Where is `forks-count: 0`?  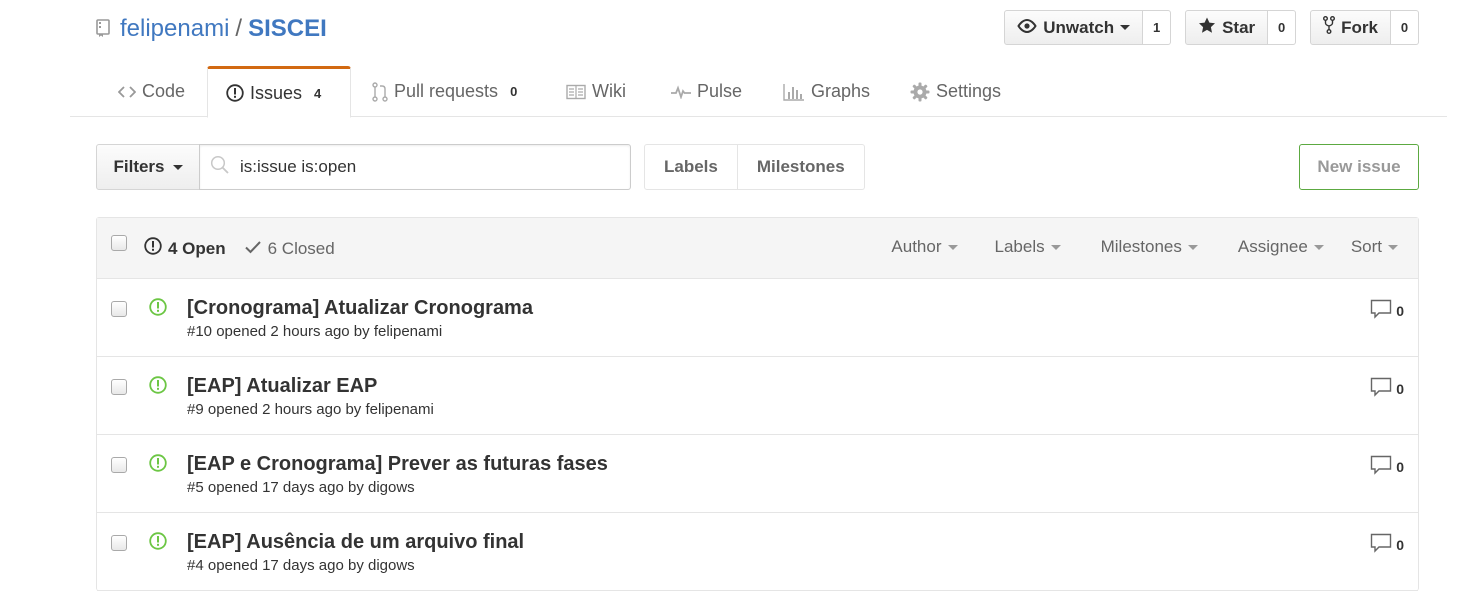
forks-count: 0 is located at coordinates (1405, 27).